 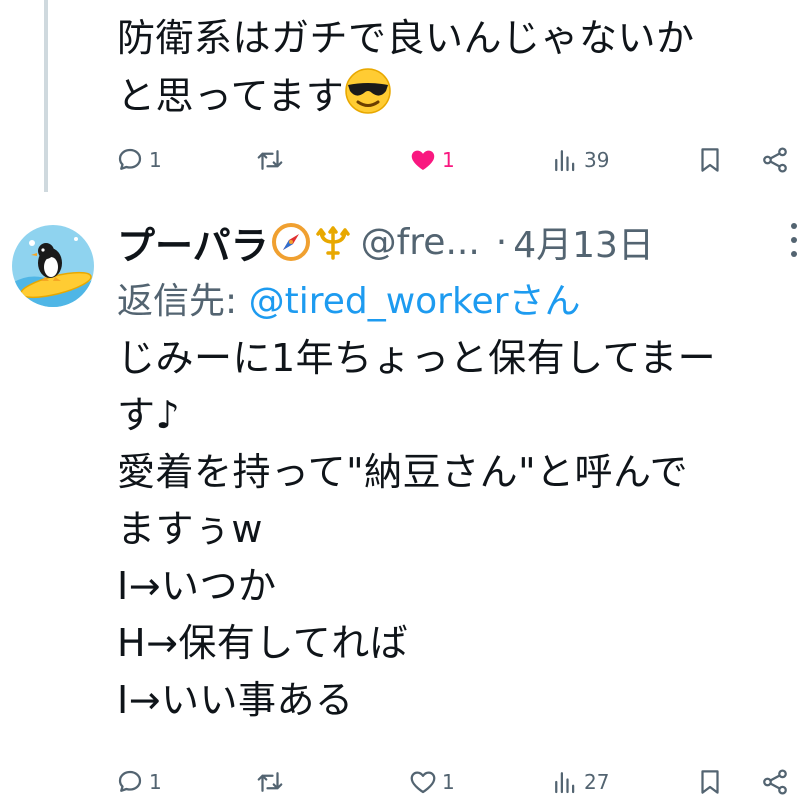 What do you see at coordinates (597, 160) in the screenshot?
I see `views-count: 39` at bounding box center [597, 160].